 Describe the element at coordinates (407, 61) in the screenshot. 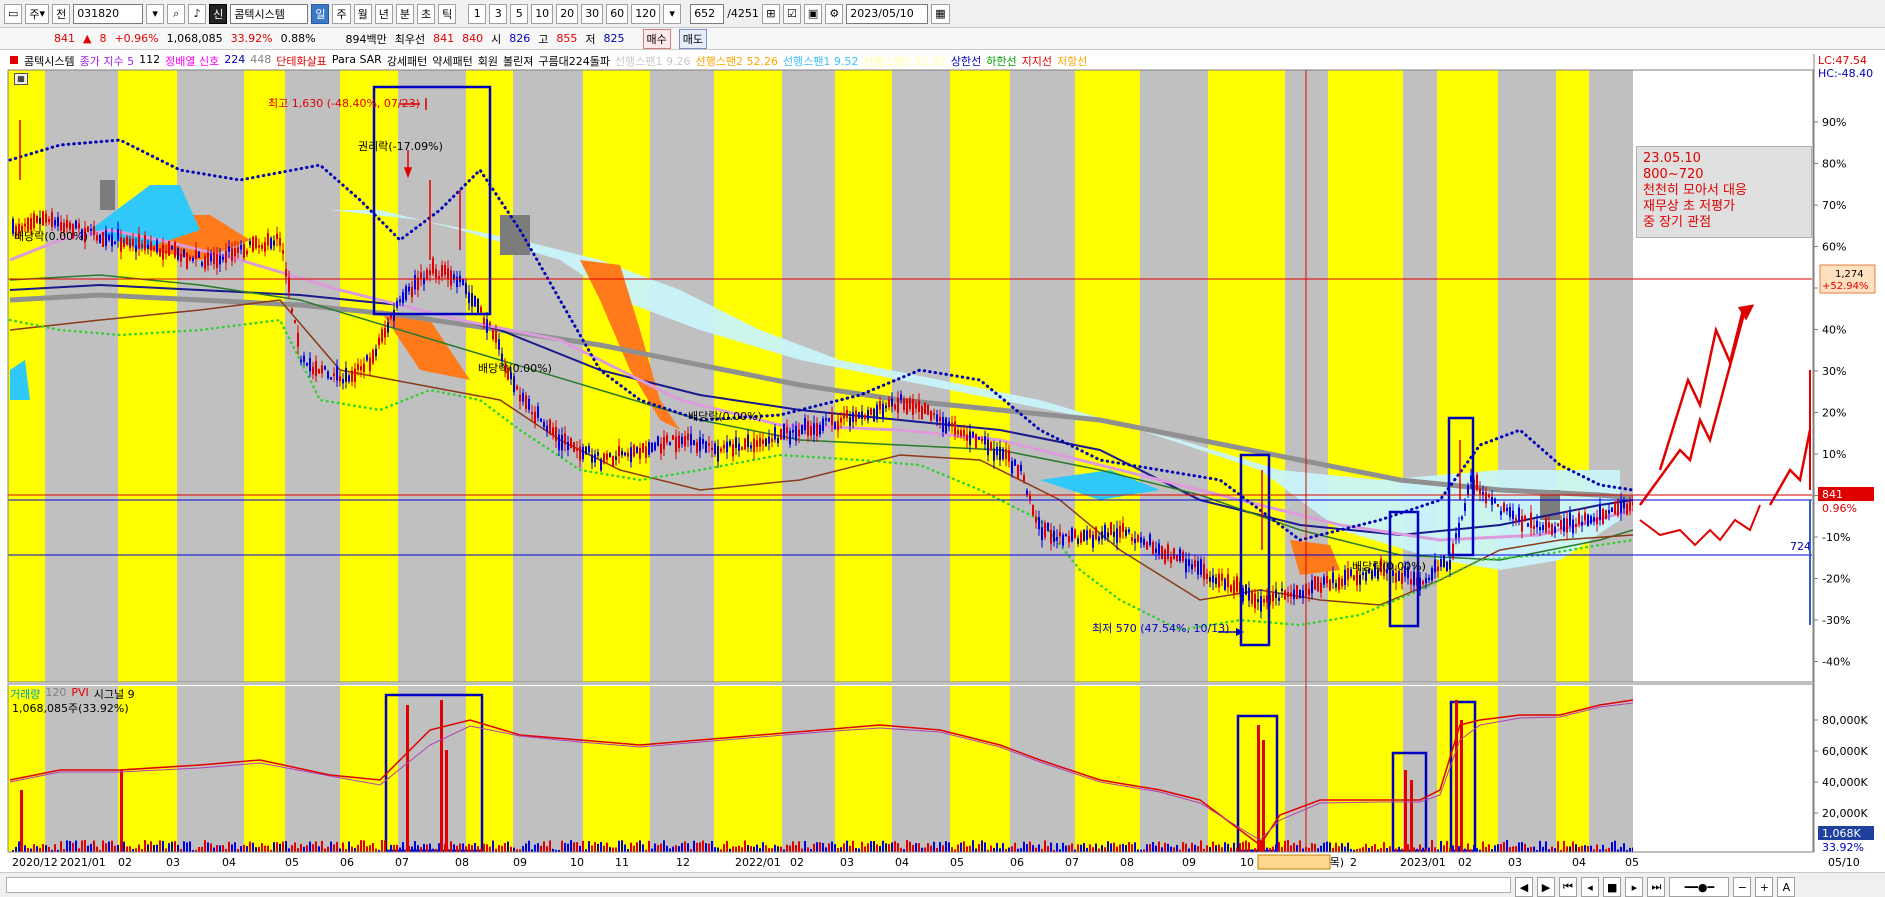

I see `legend-item: 강세패턴` at that location.